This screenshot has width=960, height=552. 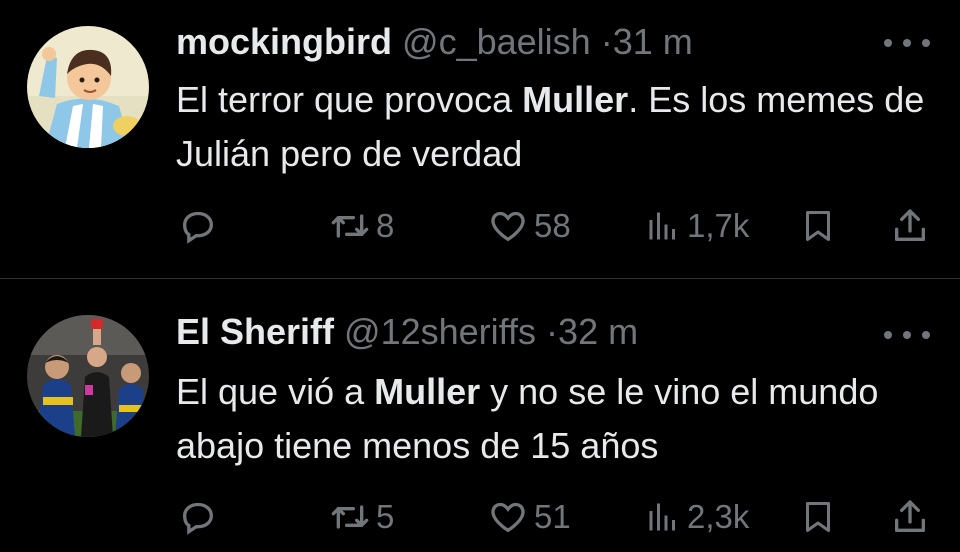 What do you see at coordinates (480, 517) in the screenshot?
I see `action-bar: 5 51 2,3k` at bounding box center [480, 517].